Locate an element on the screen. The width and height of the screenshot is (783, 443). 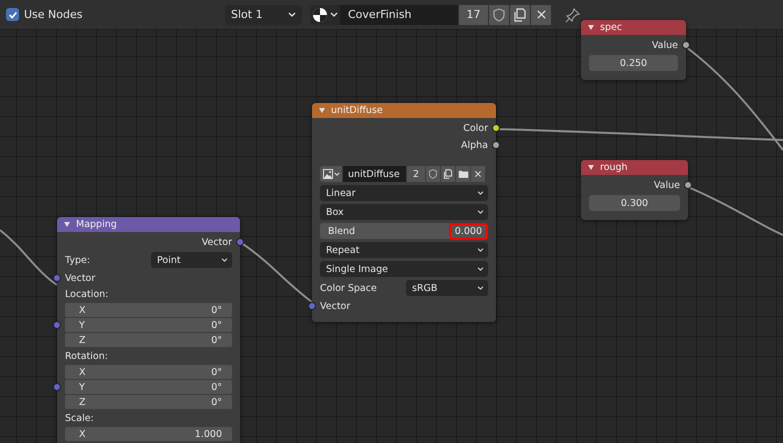
dropdown: sRGB is located at coordinates (447, 288).